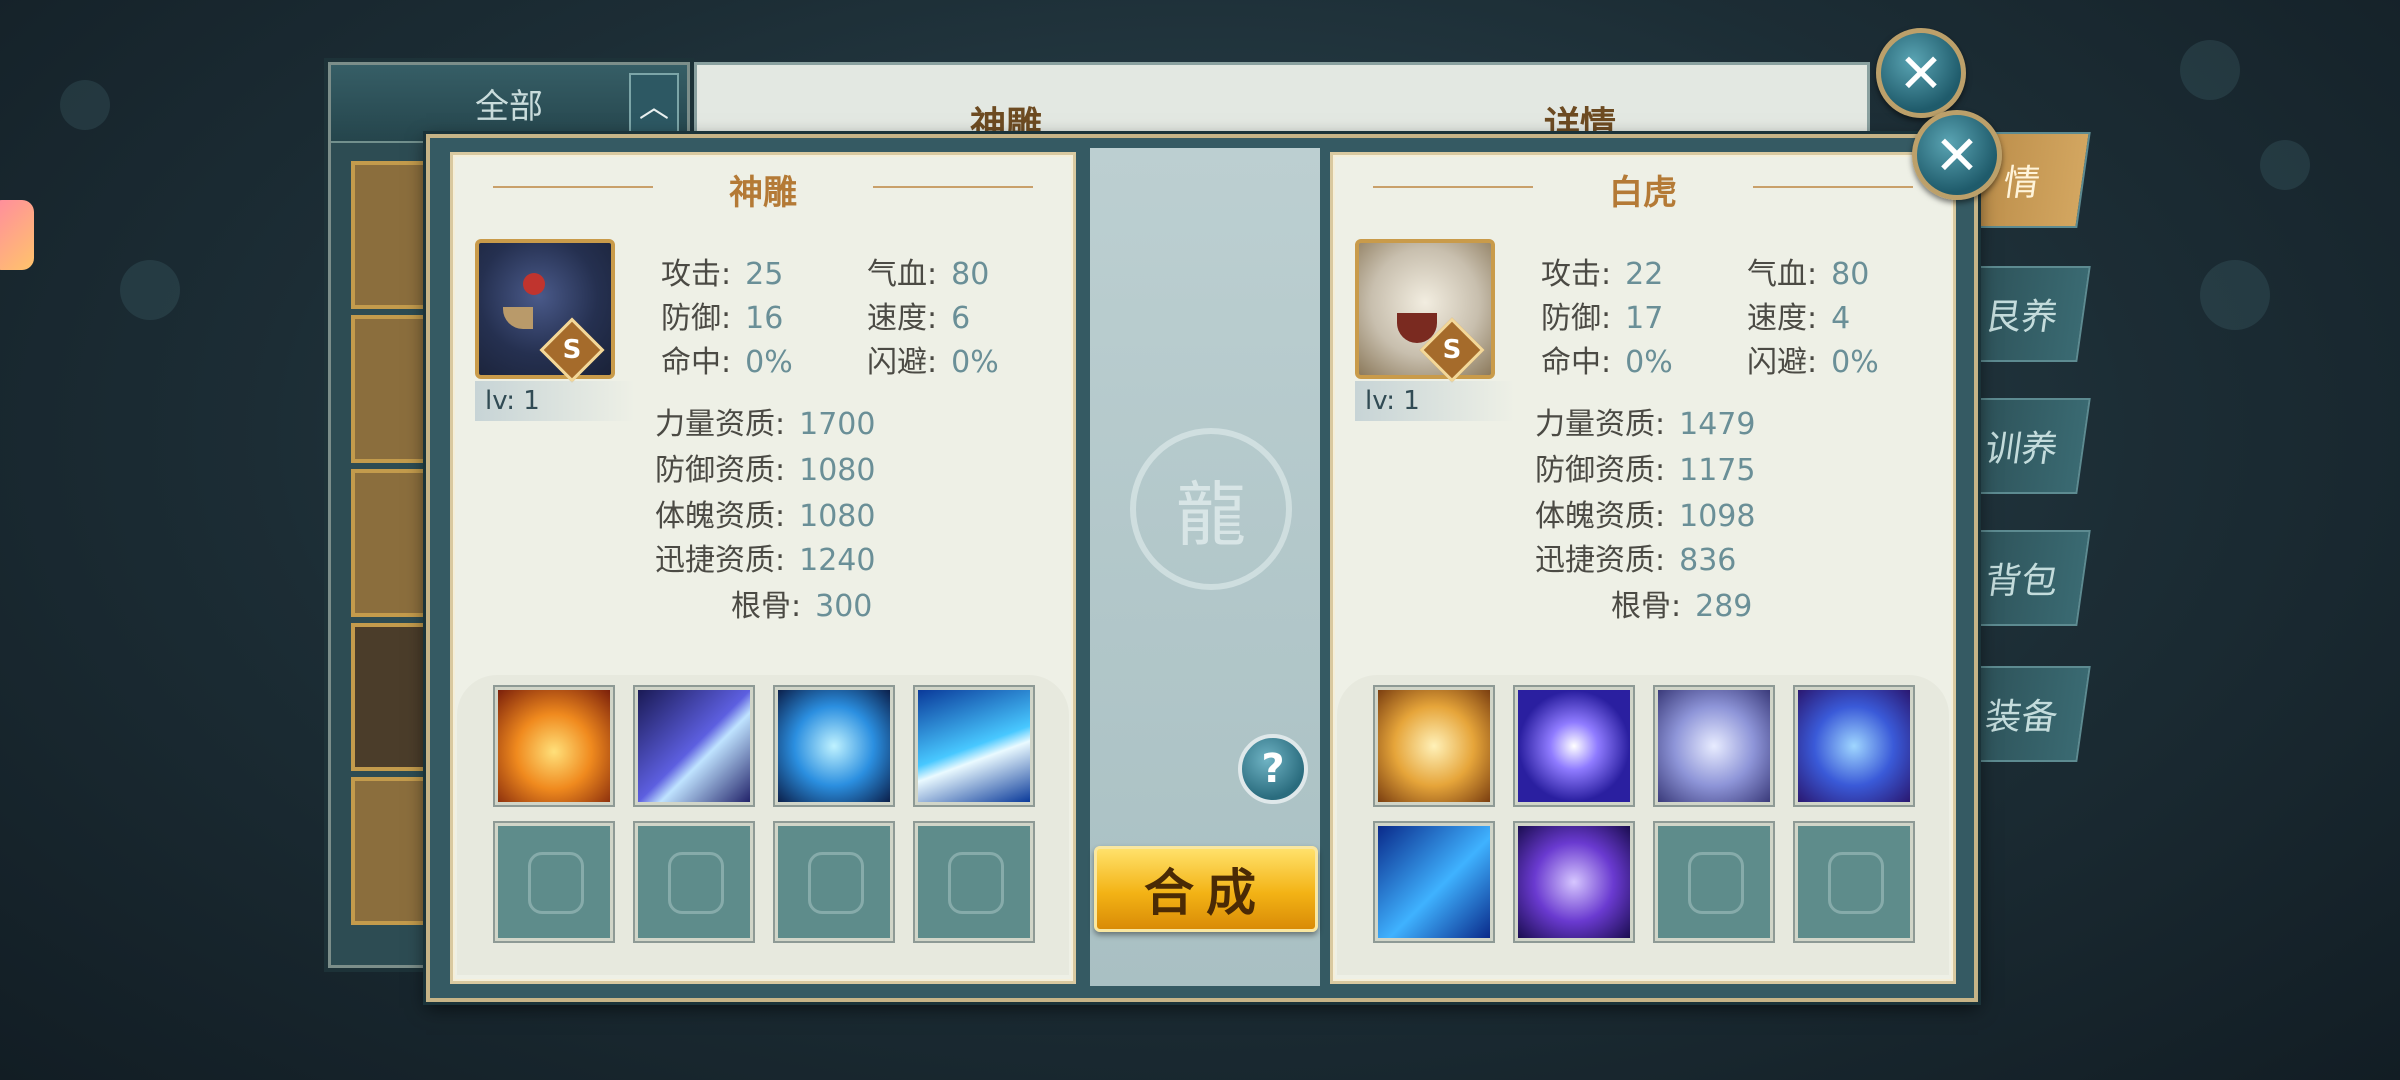  What do you see at coordinates (802, 606) in the screenshot?
I see `stat-root-bone: 根骨: 300` at bounding box center [802, 606].